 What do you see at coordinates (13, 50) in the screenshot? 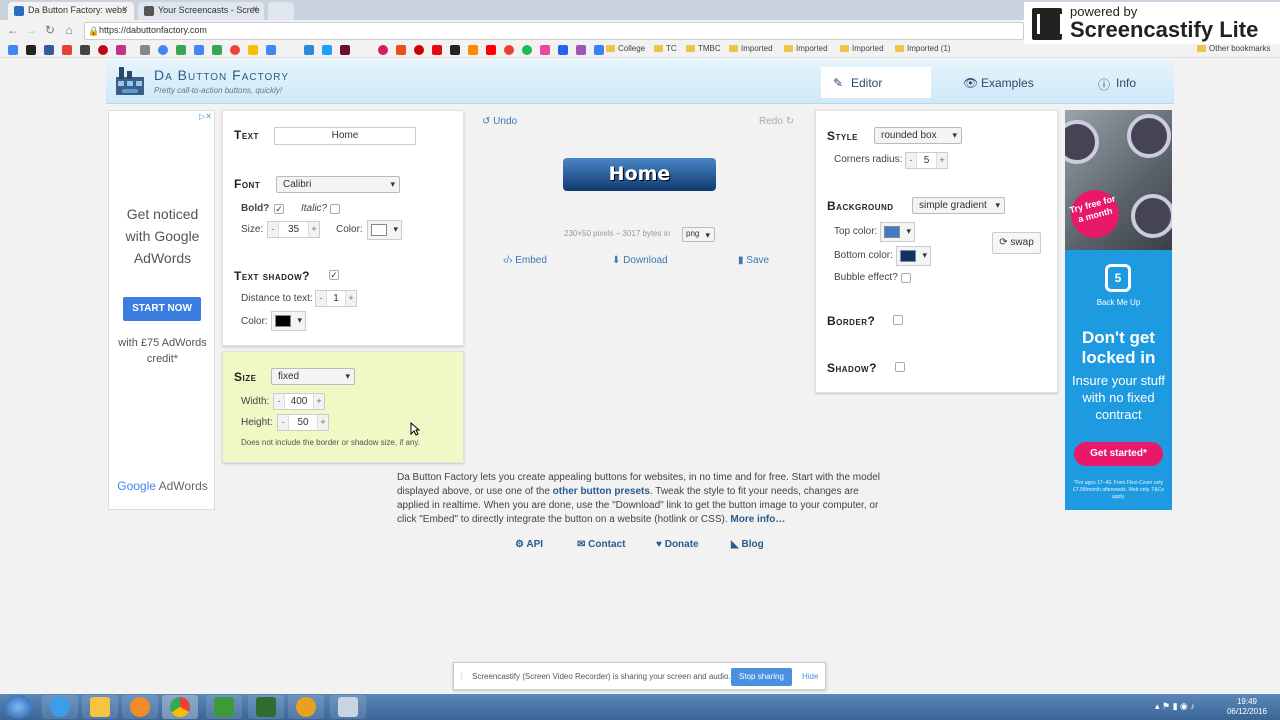
I see `bookmark-apps-icon` at bounding box center [13, 50].